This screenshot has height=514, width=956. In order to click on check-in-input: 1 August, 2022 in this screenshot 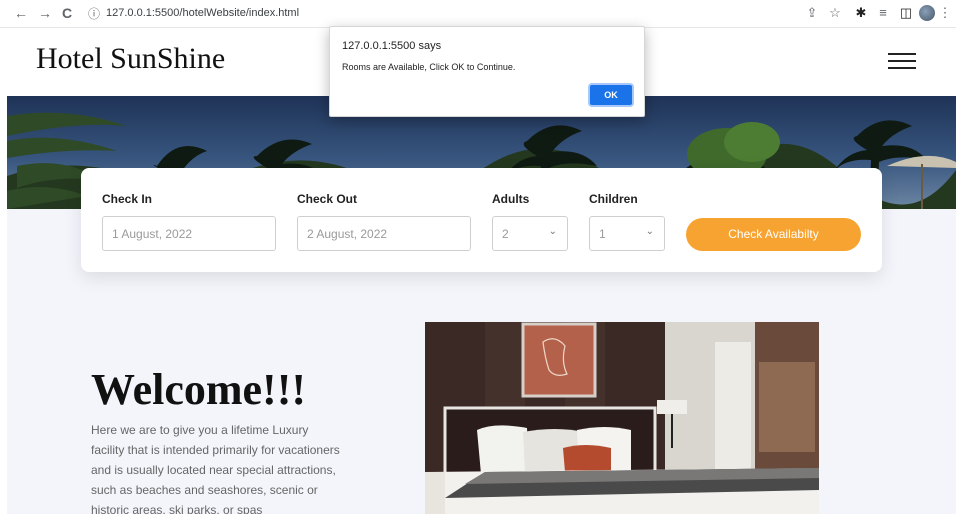, I will do `click(189, 233)`.